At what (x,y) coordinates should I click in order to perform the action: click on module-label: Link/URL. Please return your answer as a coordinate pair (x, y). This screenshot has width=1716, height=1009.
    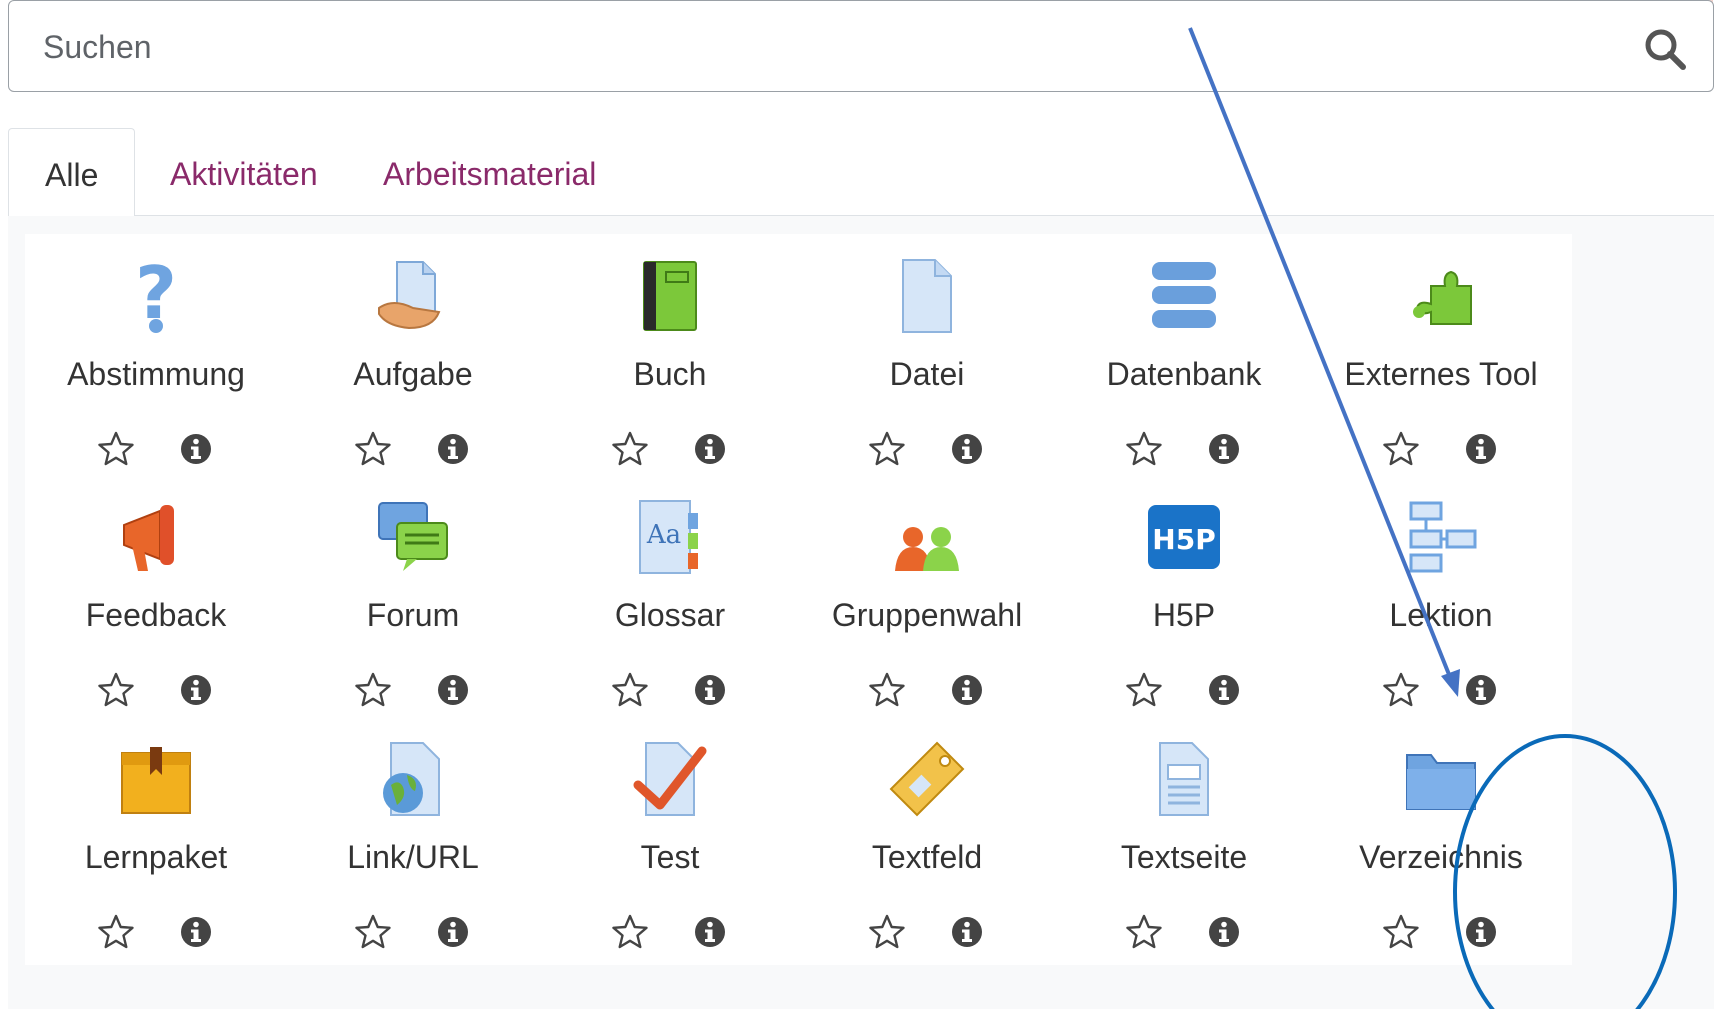
    Looking at the image, I should click on (413, 857).